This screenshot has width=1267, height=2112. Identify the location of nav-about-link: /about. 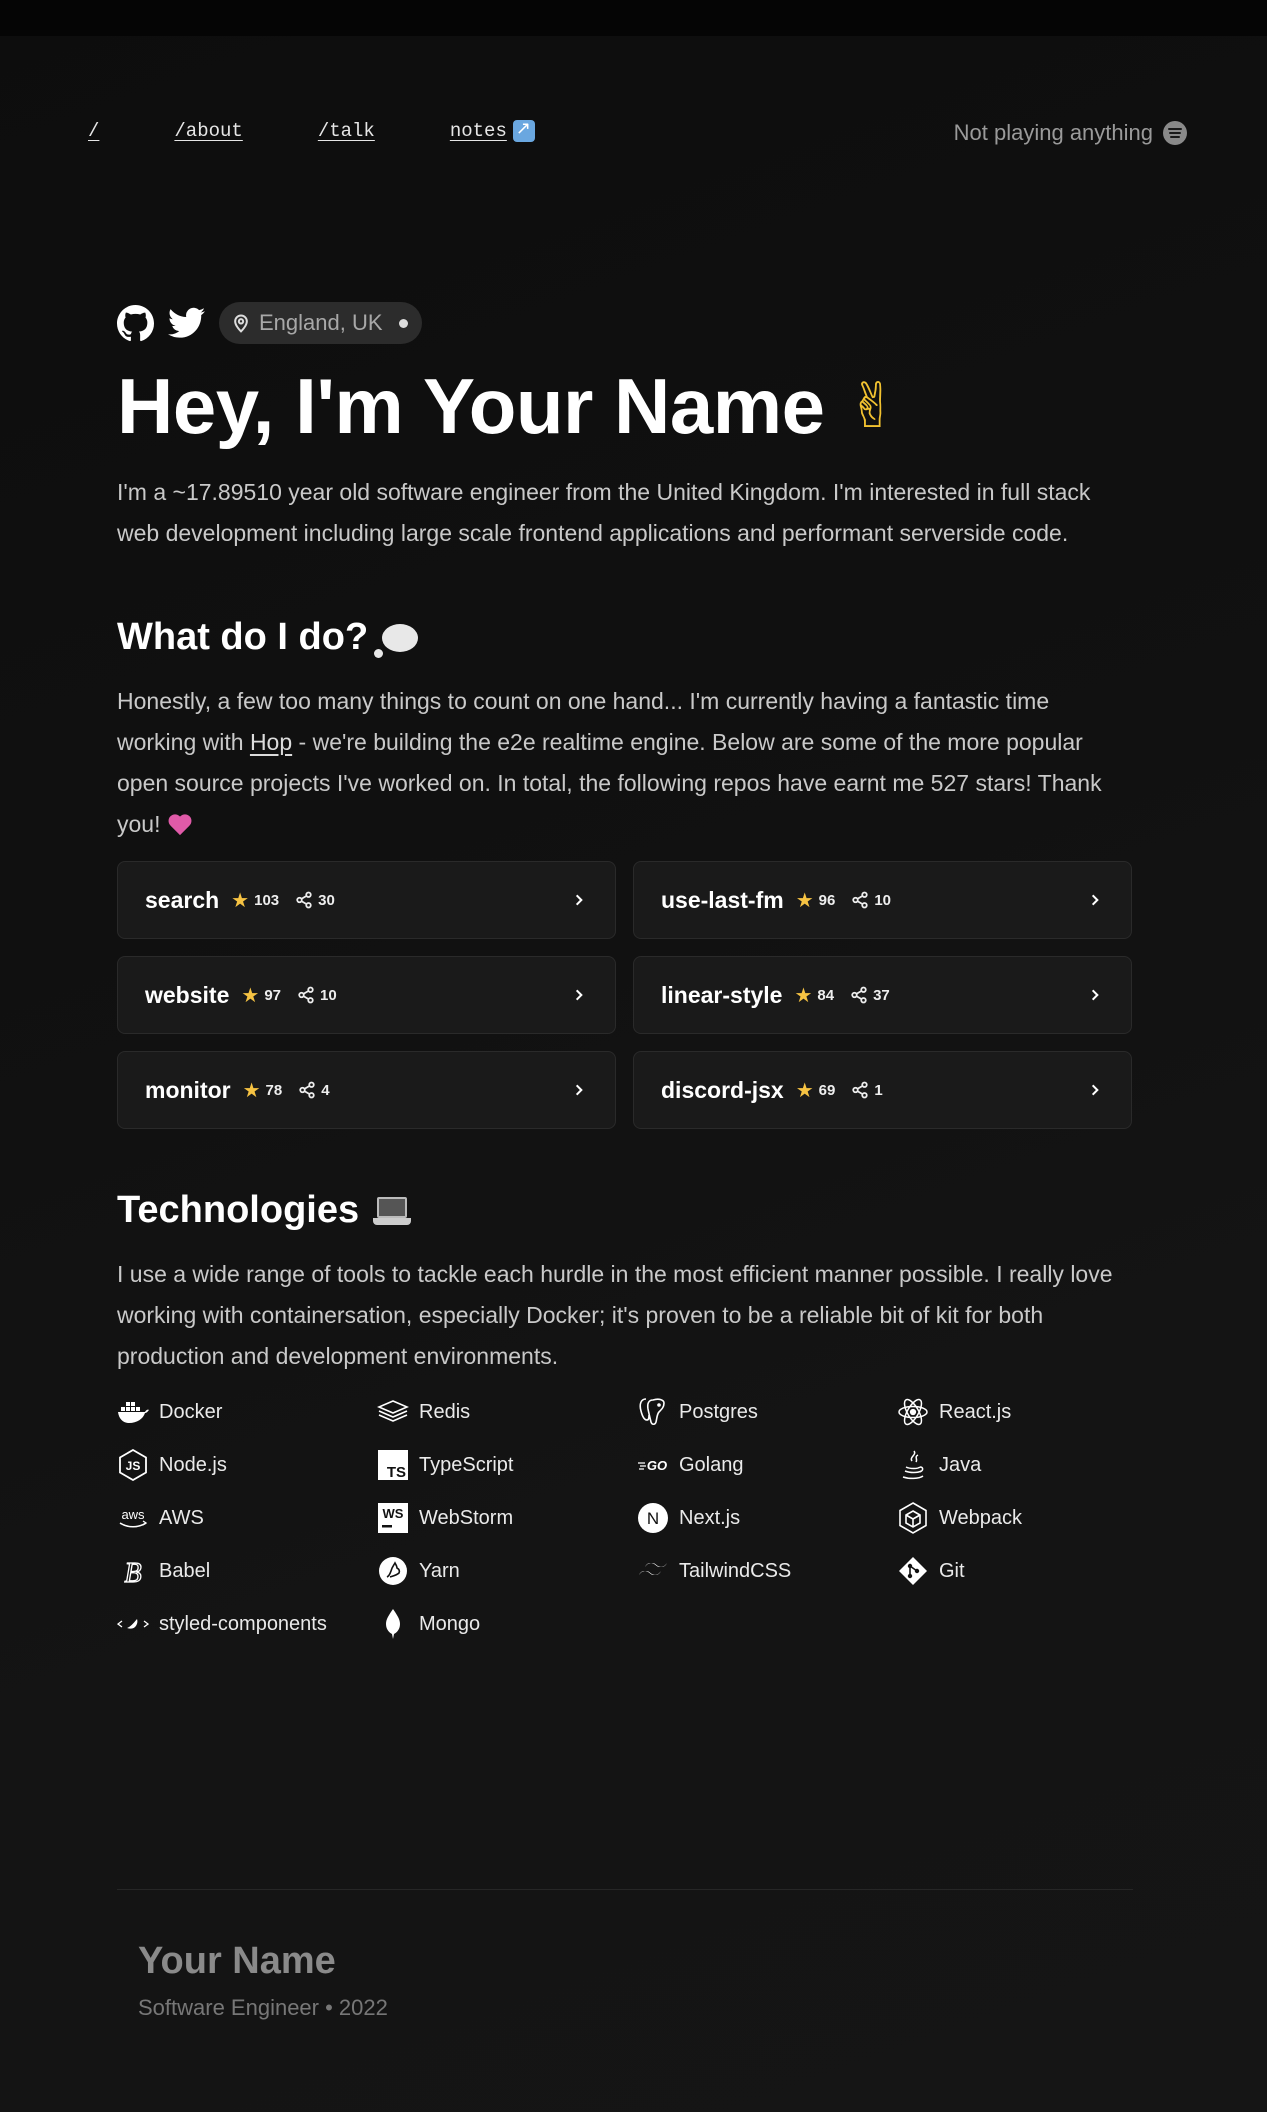
(208, 131).